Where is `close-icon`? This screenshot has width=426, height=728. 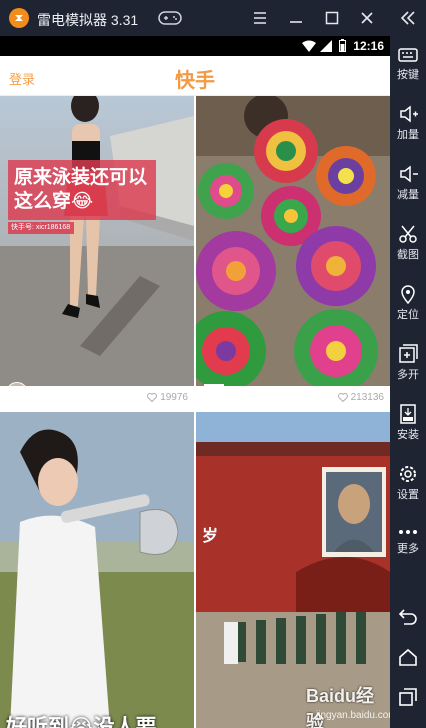 close-icon is located at coordinates (367, 18).